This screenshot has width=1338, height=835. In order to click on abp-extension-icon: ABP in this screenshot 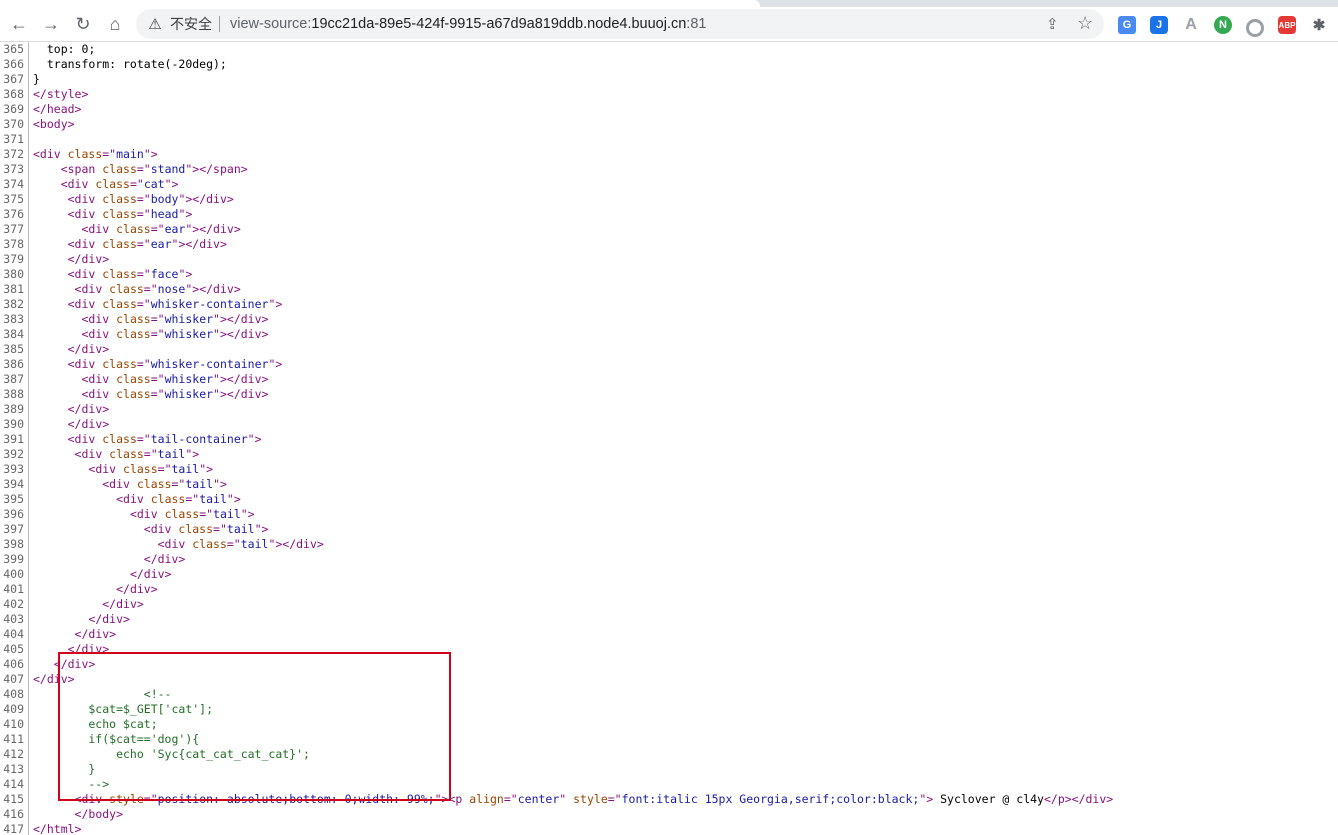, I will do `click(1287, 25)`.